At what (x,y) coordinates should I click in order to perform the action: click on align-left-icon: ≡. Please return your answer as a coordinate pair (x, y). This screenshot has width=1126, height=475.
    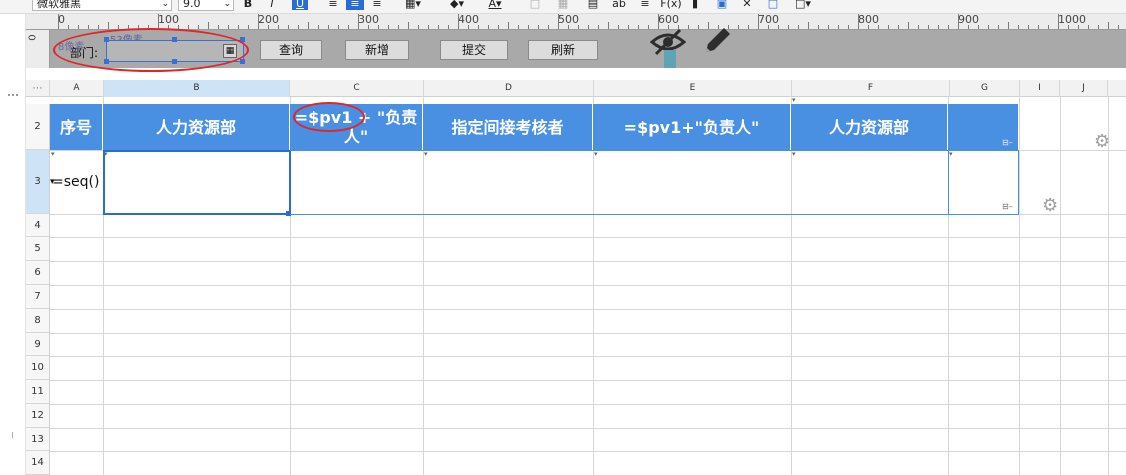
    Looking at the image, I should click on (333, 5).